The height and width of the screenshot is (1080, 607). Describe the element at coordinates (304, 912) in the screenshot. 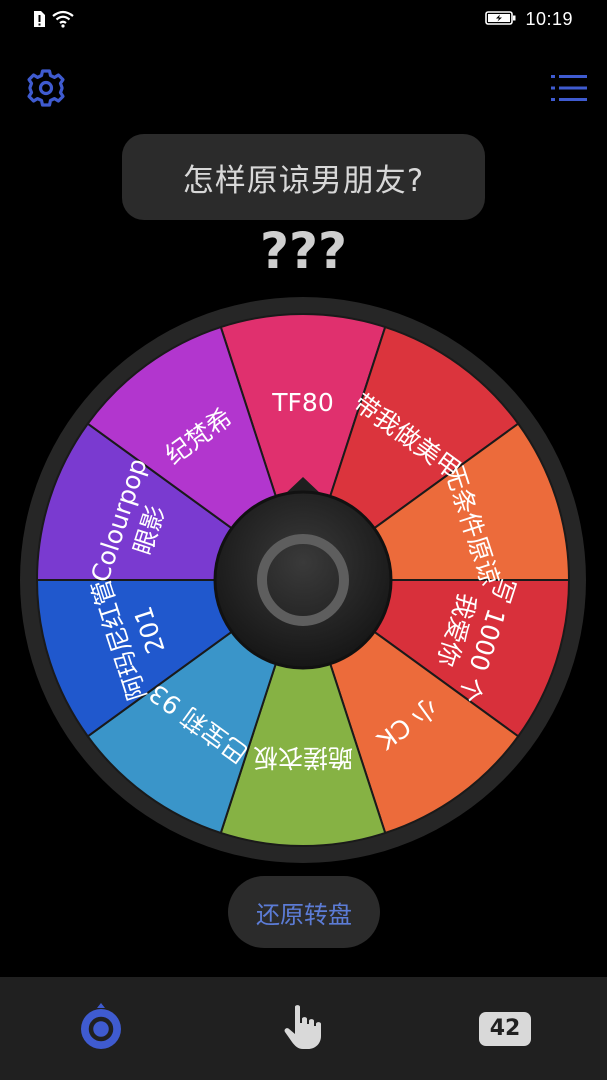

I see `reset-wheel-button: 还原转盘` at that location.